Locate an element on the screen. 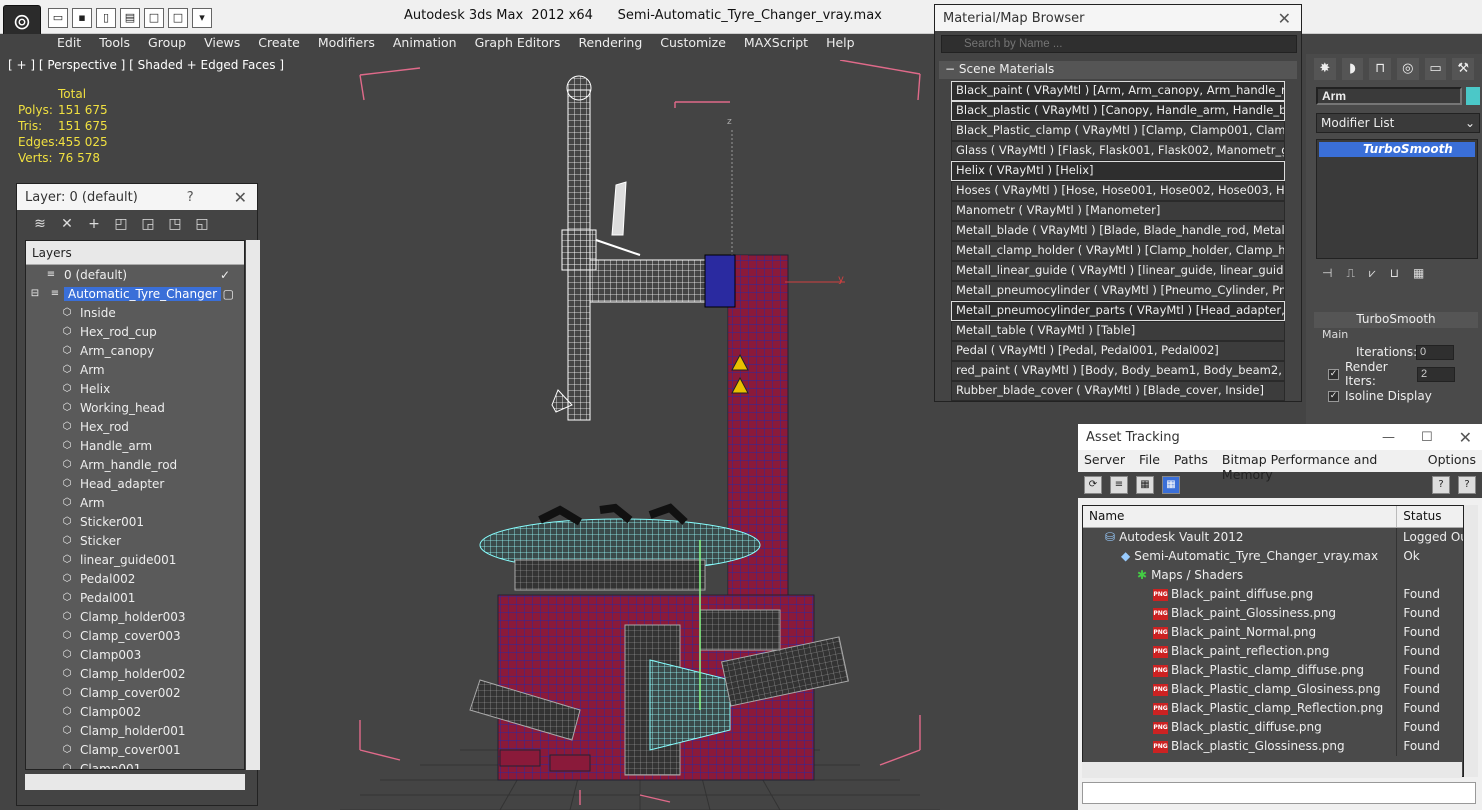  minimize-icon: — is located at coordinates (1388, 437).